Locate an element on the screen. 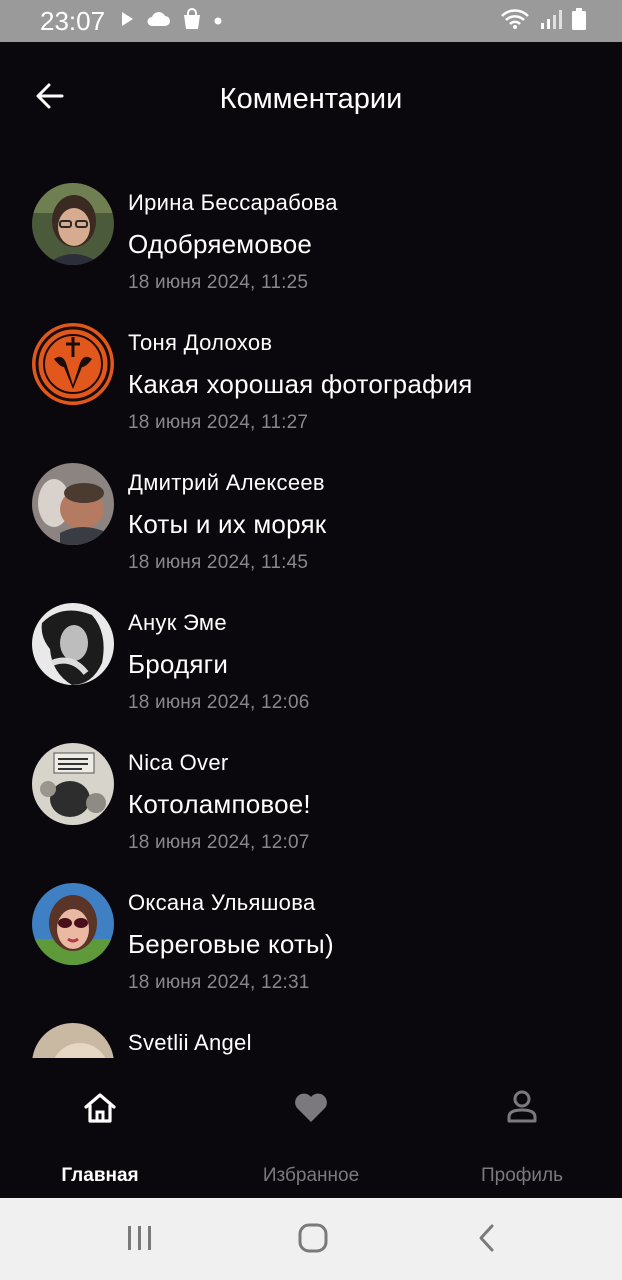  system-home-button is located at coordinates (313, 1240).